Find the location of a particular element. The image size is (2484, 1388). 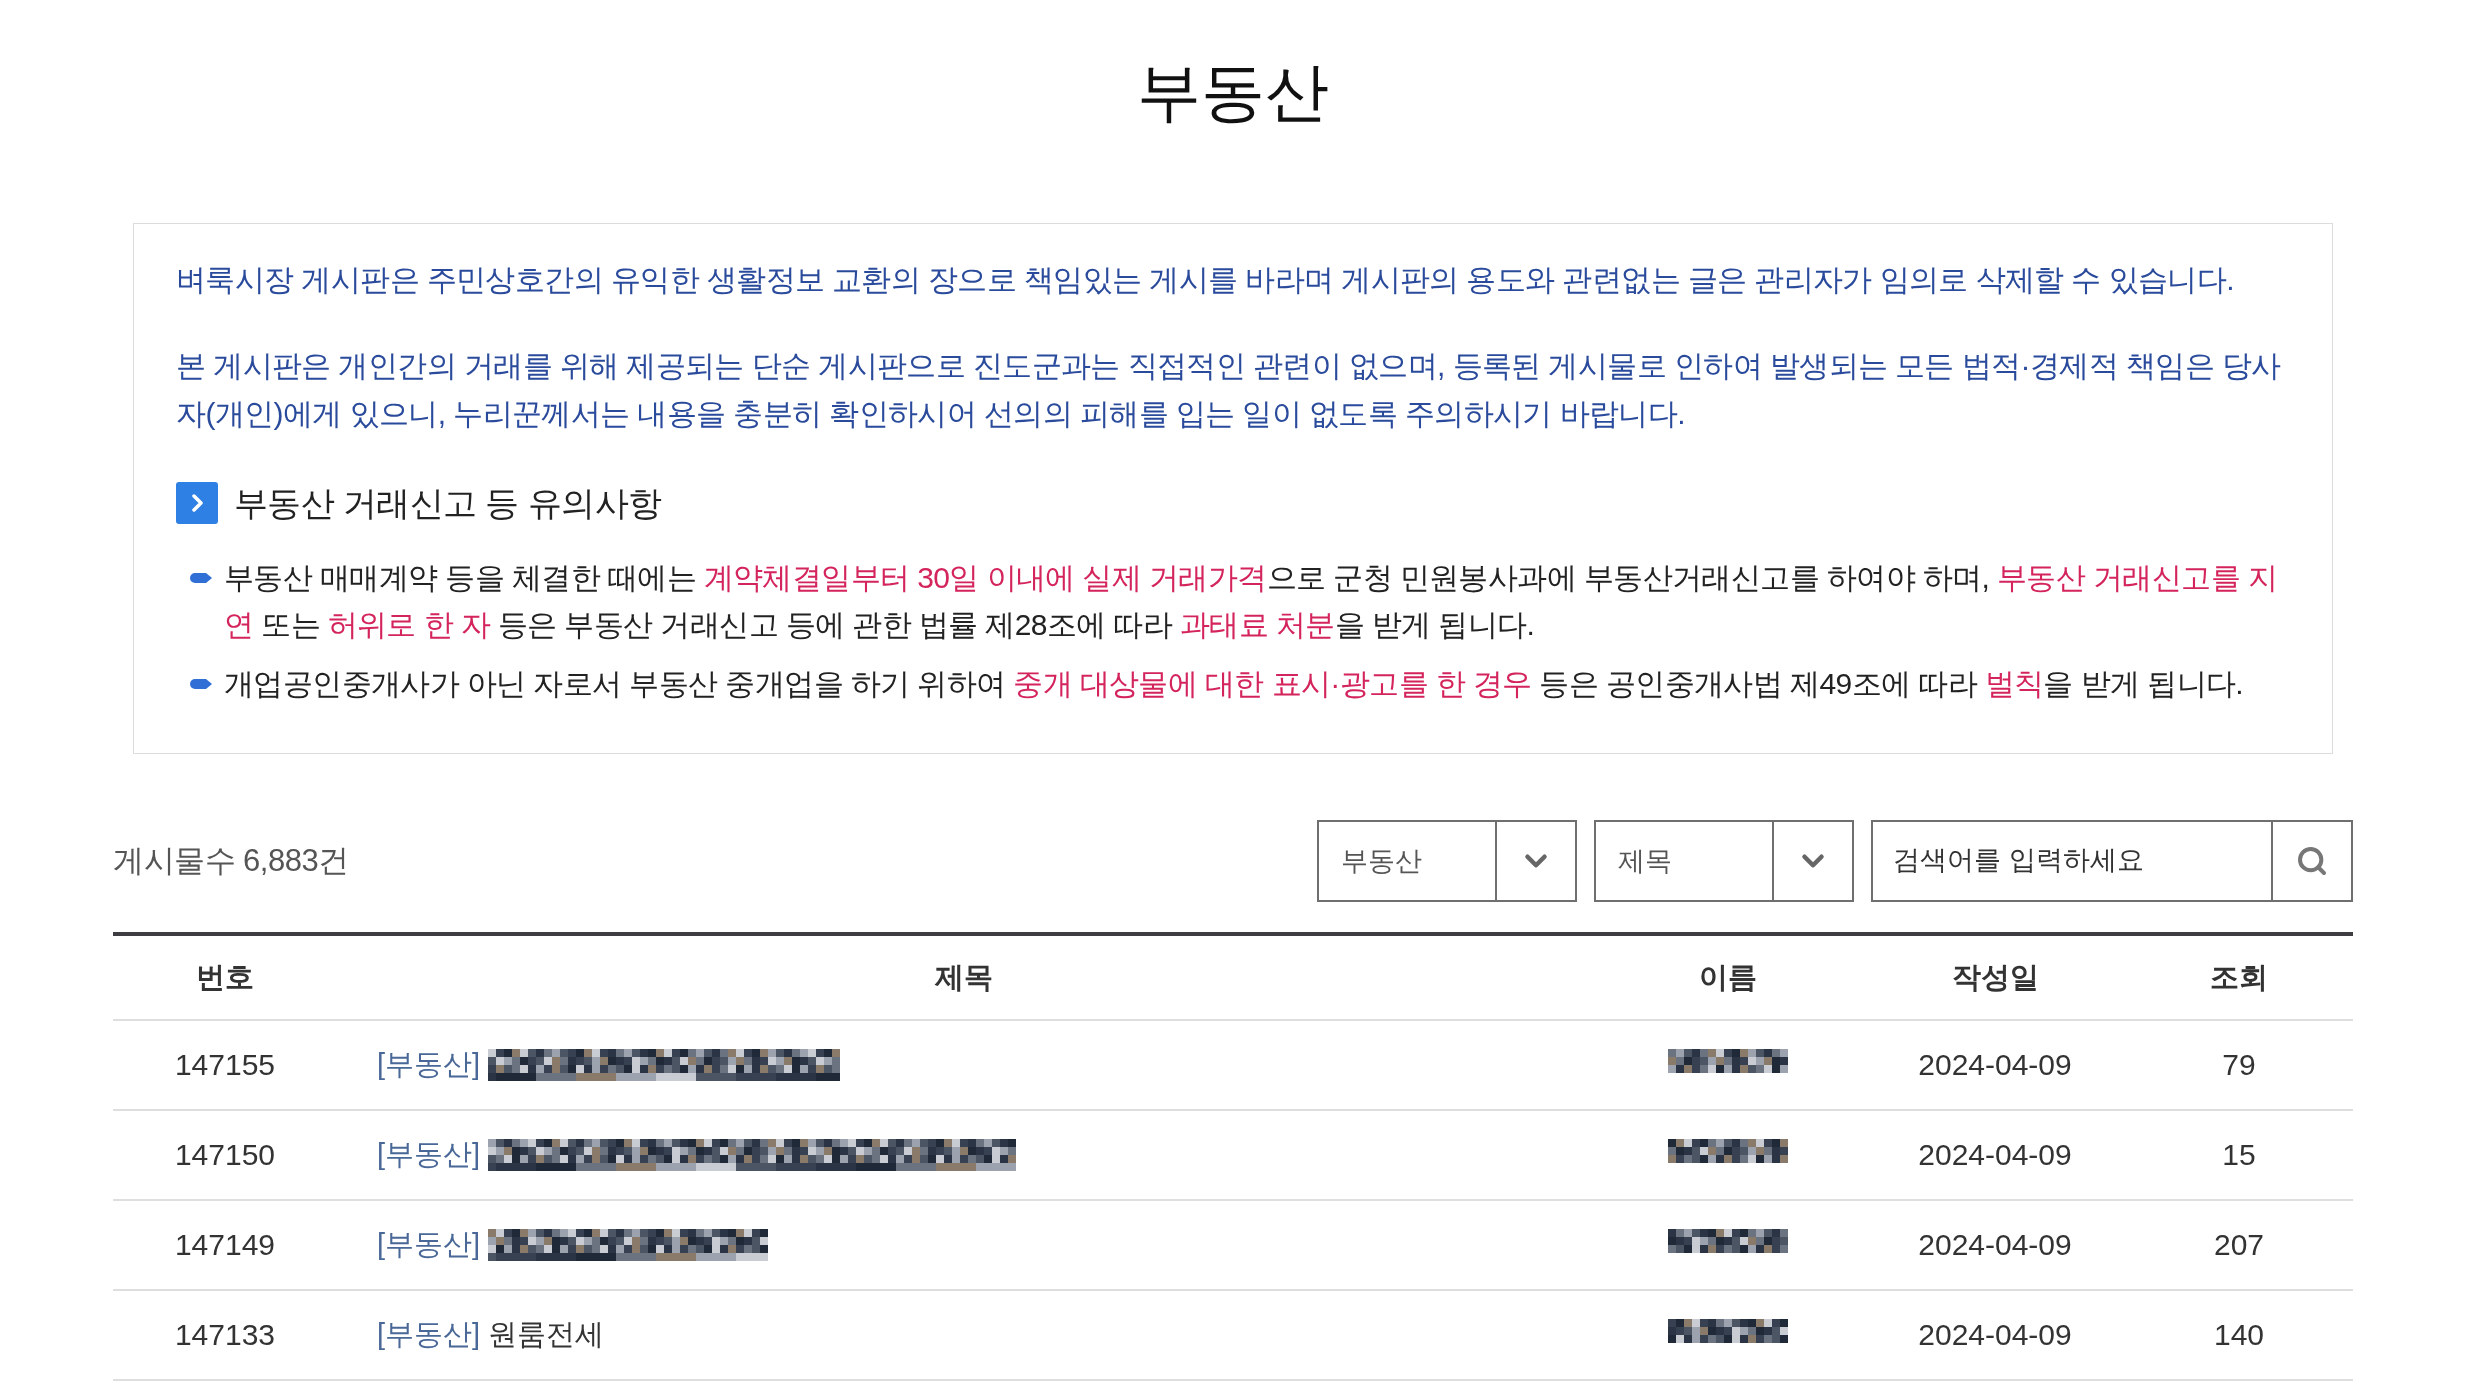

filter-select: 부동산 is located at coordinates (1447, 860).